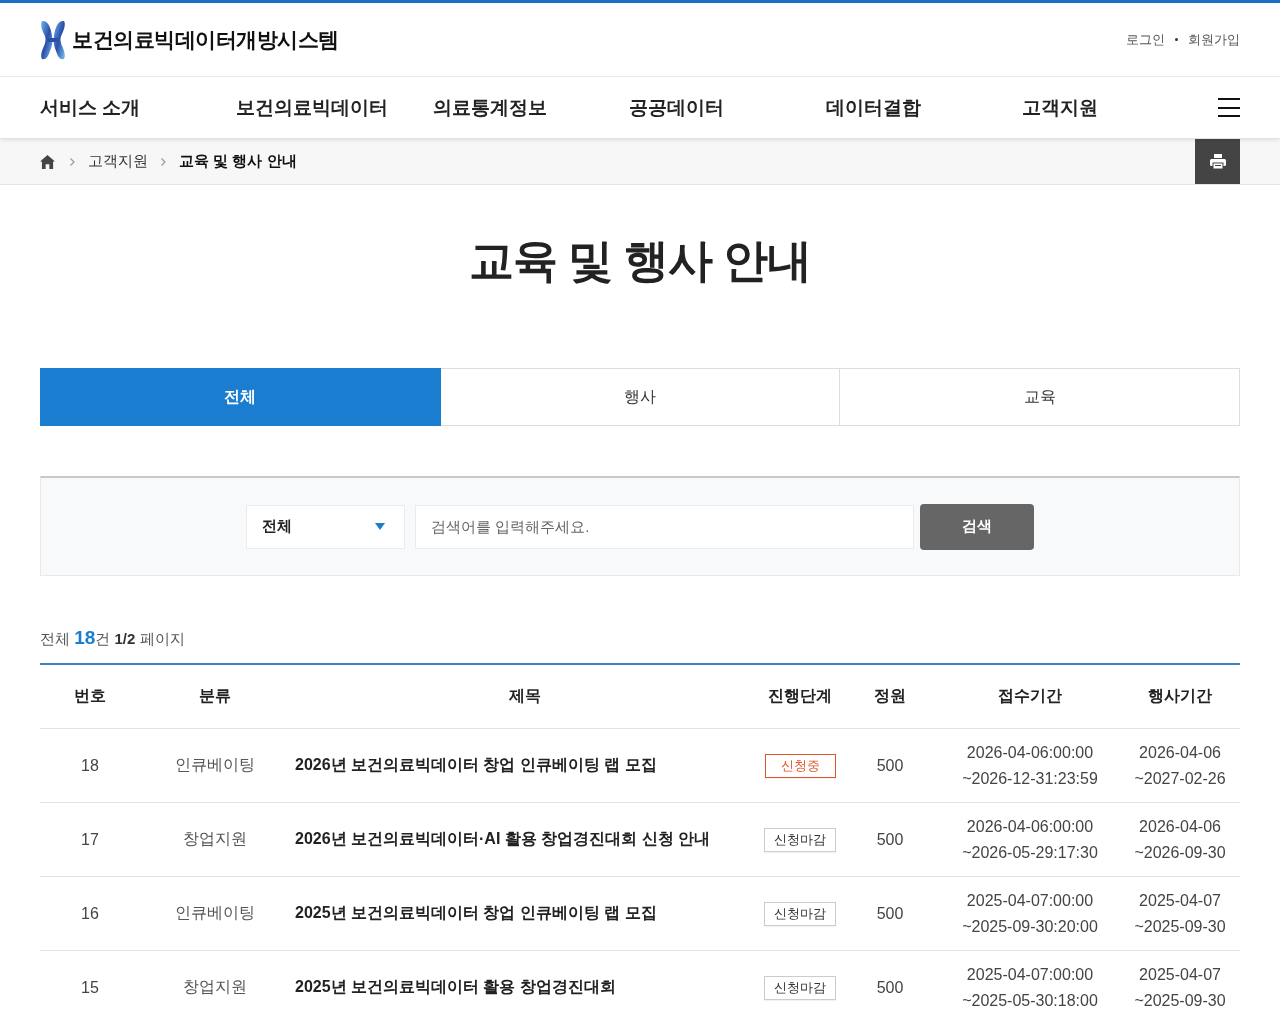 The image size is (1280, 1024). What do you see at coordinates (1030, 696) in the screenshot?
I see `column-header: 접수기간` at bounding box center [1030, 696].